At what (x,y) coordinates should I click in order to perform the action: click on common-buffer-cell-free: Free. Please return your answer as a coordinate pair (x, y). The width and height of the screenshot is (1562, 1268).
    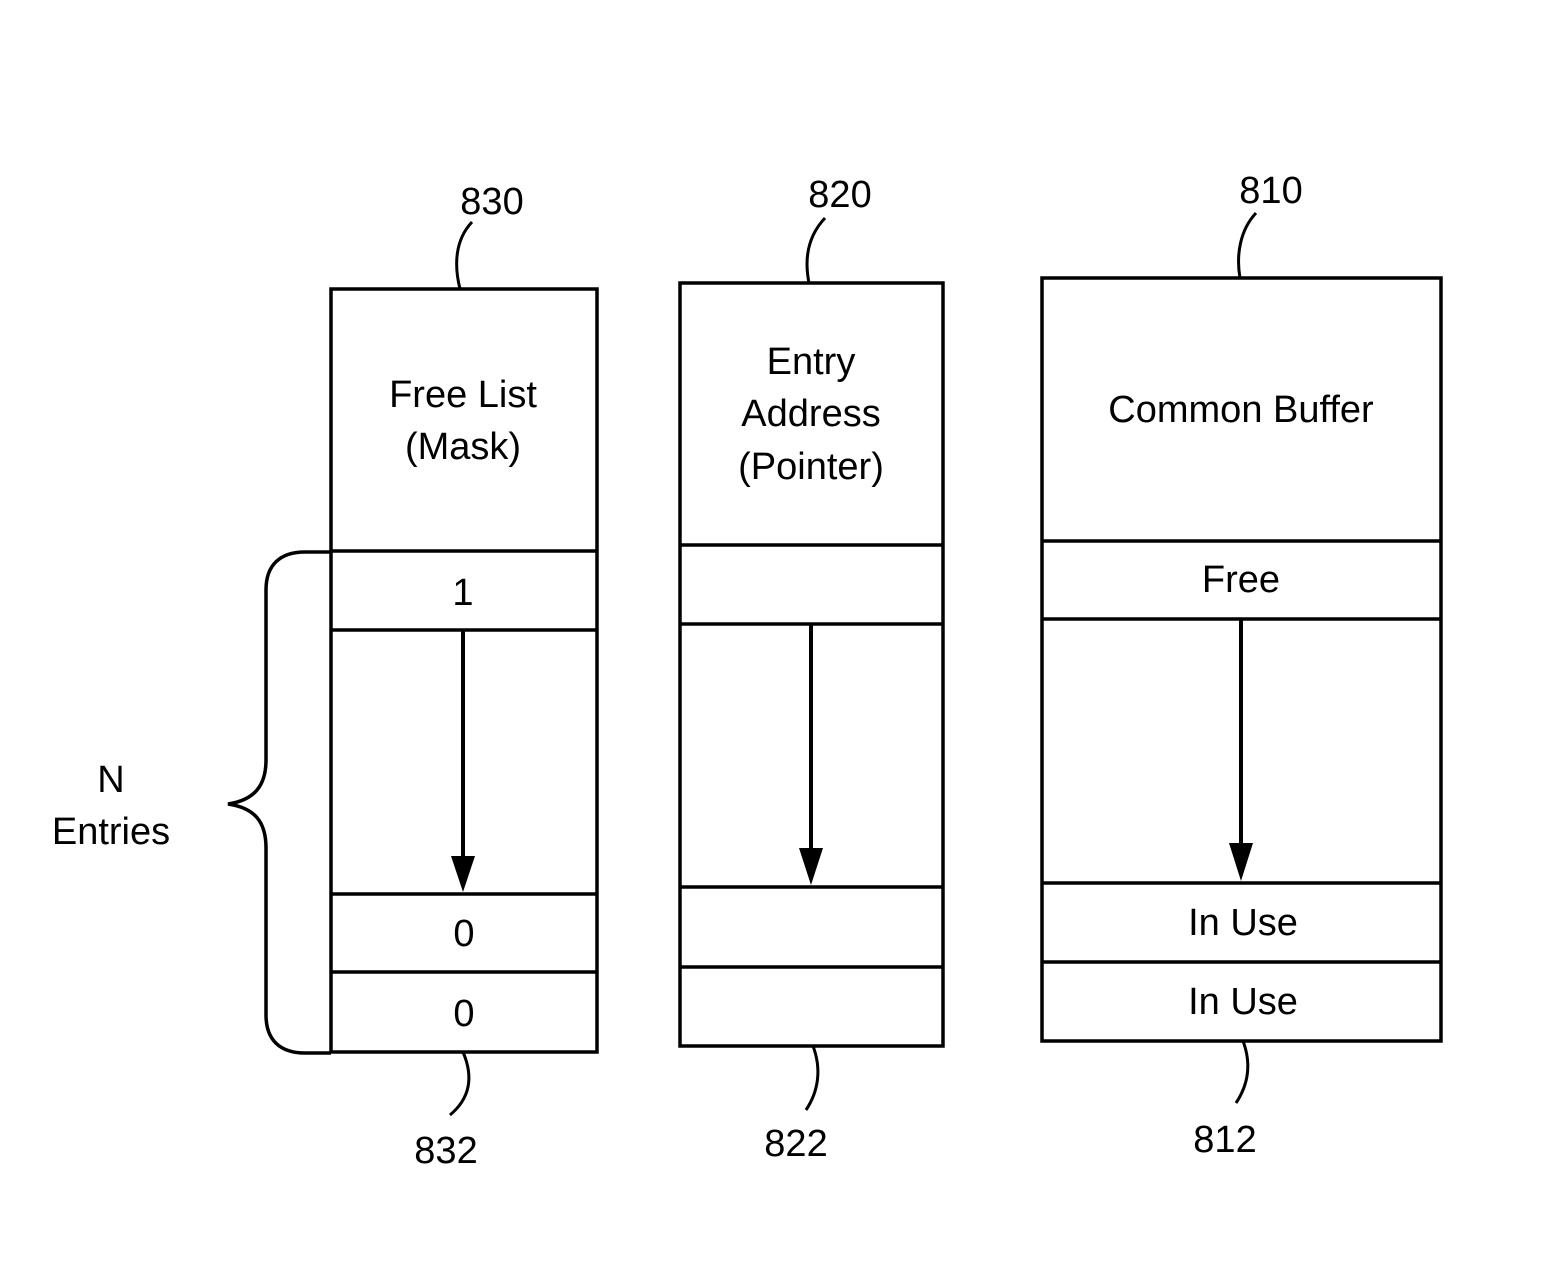
    Looking at the image, I should click on (1241, 580).